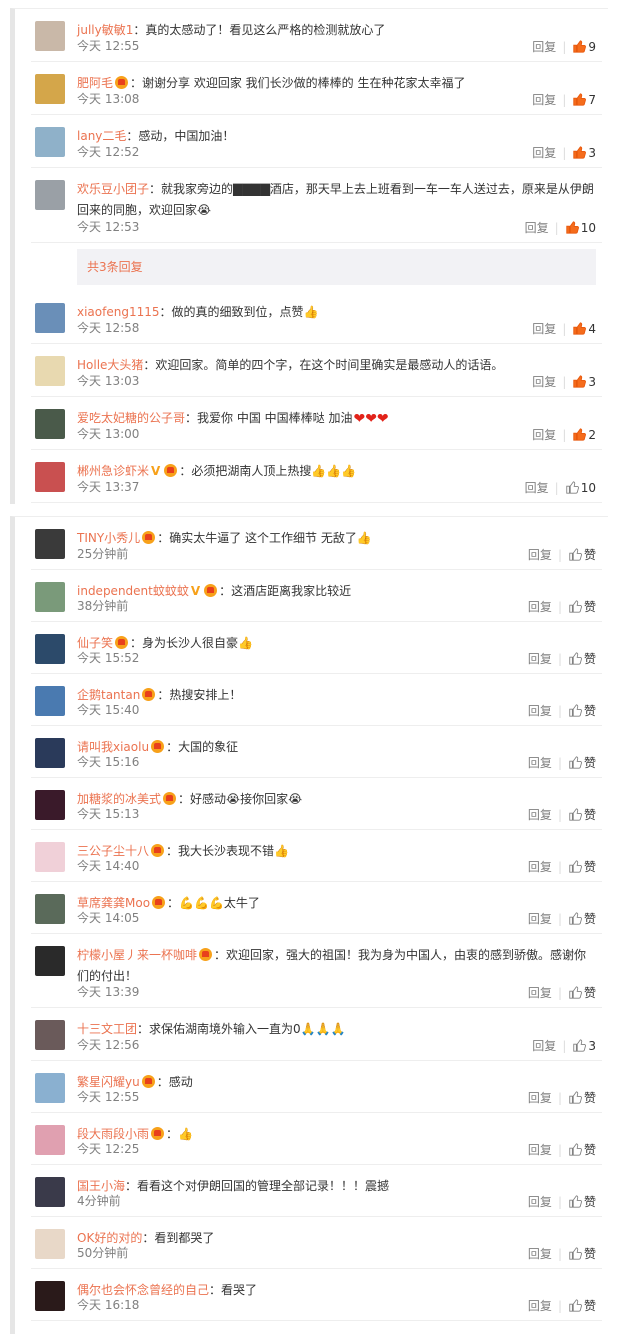 Image resolution: width=618 pixels, height=1338 pixels. Describe the element at coordinates (110, 365) in the screenshot. I see `username-link: Holle大头猪` at that location.